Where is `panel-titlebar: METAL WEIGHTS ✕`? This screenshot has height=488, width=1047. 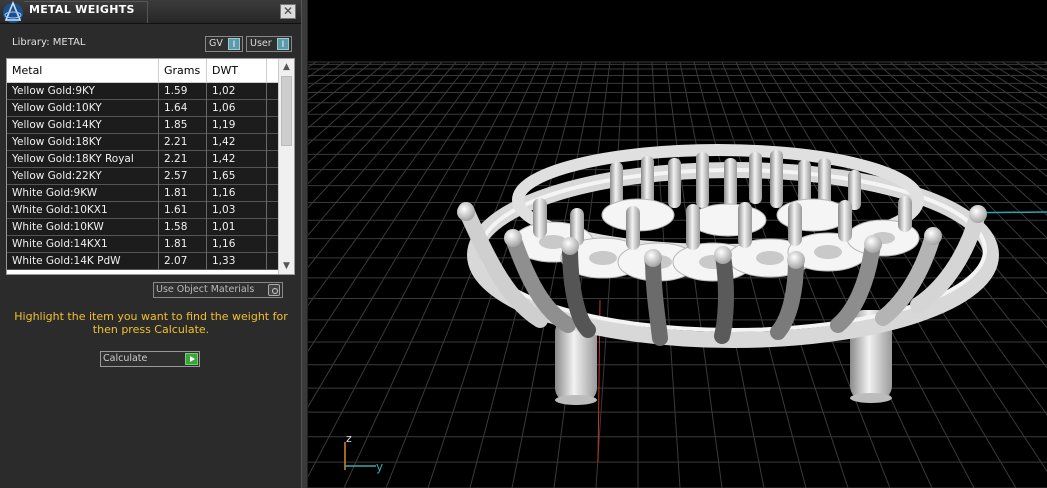
panel-titlebar: METAL WEIGHTS ✕ is located at coordinates (150, 12).